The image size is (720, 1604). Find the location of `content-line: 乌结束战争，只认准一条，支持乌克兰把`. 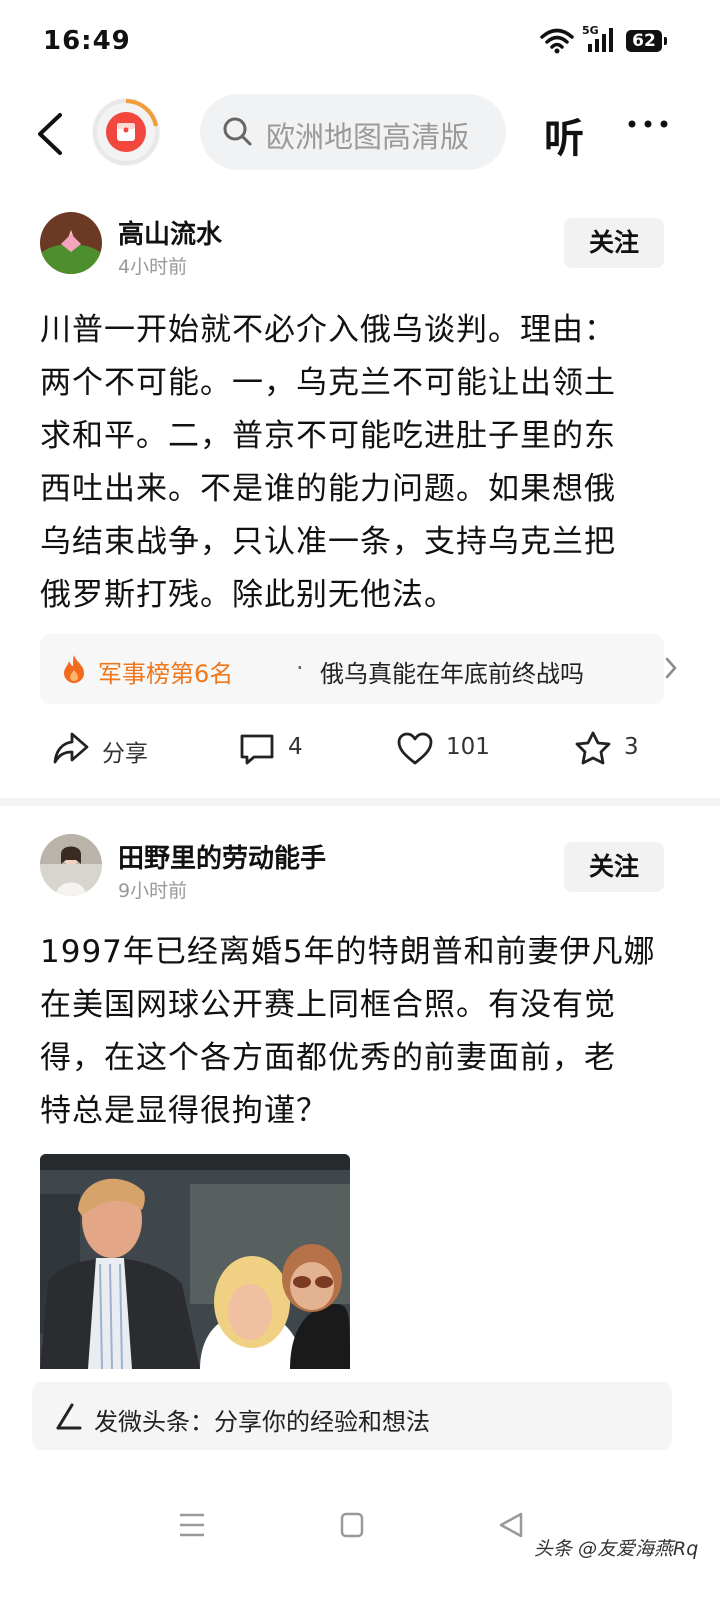

content-line: 乌结束战争，只认准一条，支持乌克兰把 is located at coordinates (328, 542).